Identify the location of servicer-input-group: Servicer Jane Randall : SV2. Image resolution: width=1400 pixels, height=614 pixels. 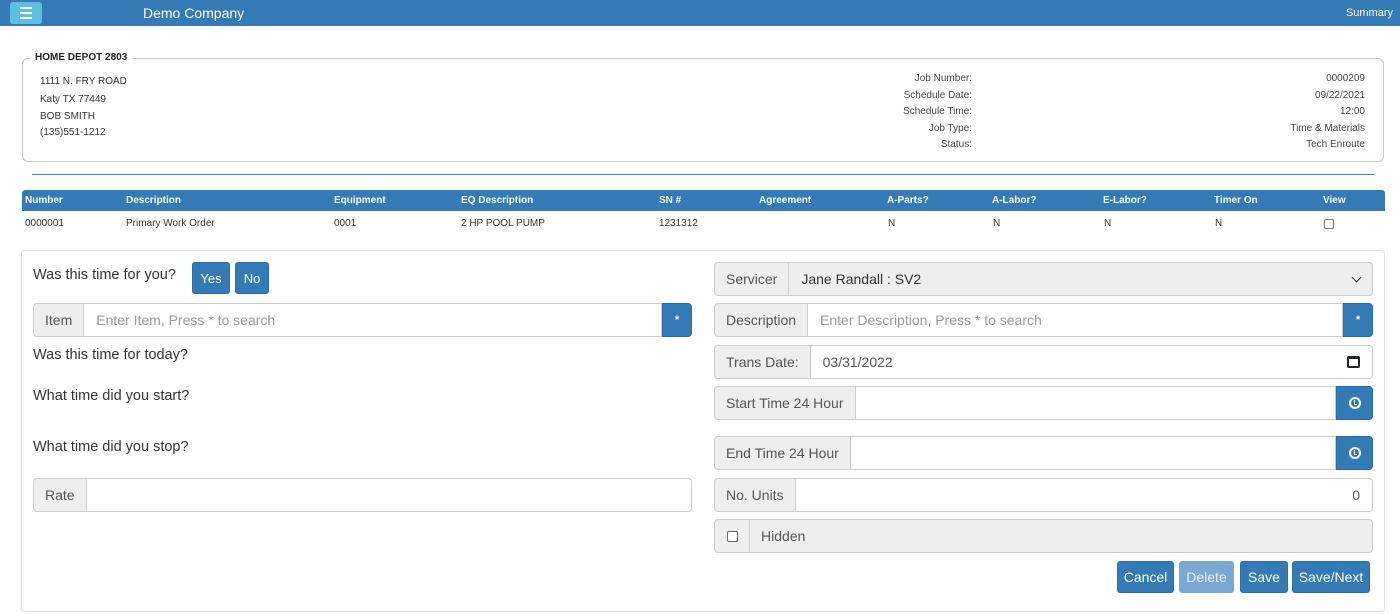
(1043, 279).